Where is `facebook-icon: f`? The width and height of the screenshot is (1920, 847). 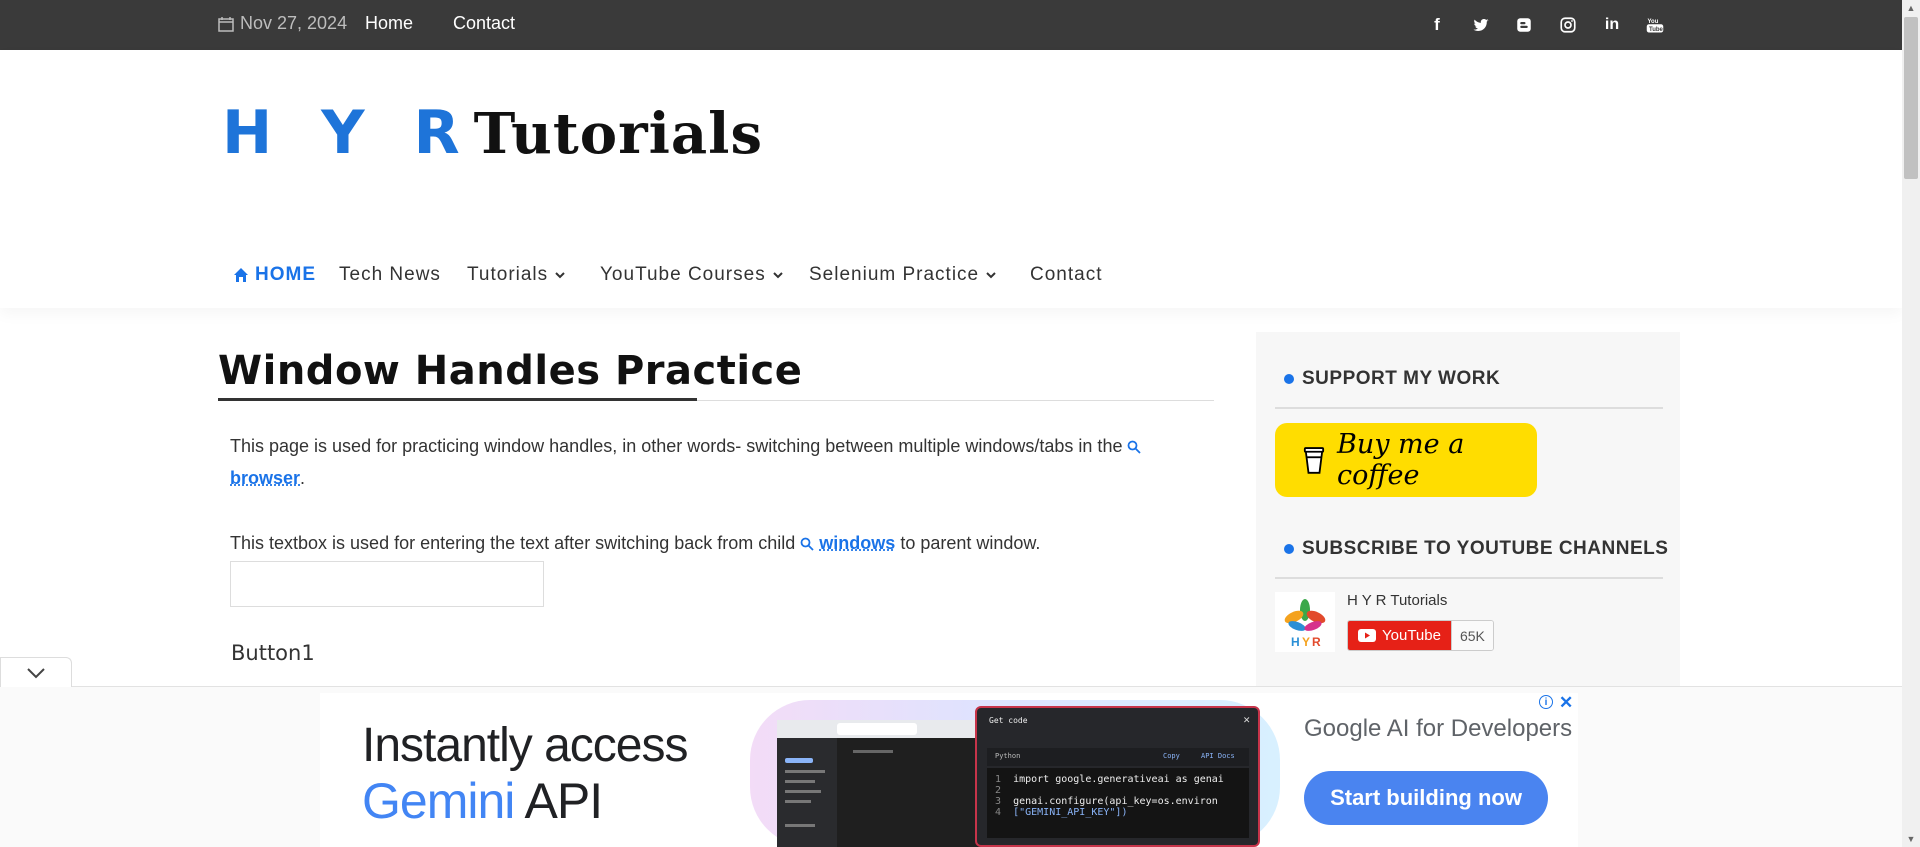
facebook-icon: f is located at coordinates (1437, 25).